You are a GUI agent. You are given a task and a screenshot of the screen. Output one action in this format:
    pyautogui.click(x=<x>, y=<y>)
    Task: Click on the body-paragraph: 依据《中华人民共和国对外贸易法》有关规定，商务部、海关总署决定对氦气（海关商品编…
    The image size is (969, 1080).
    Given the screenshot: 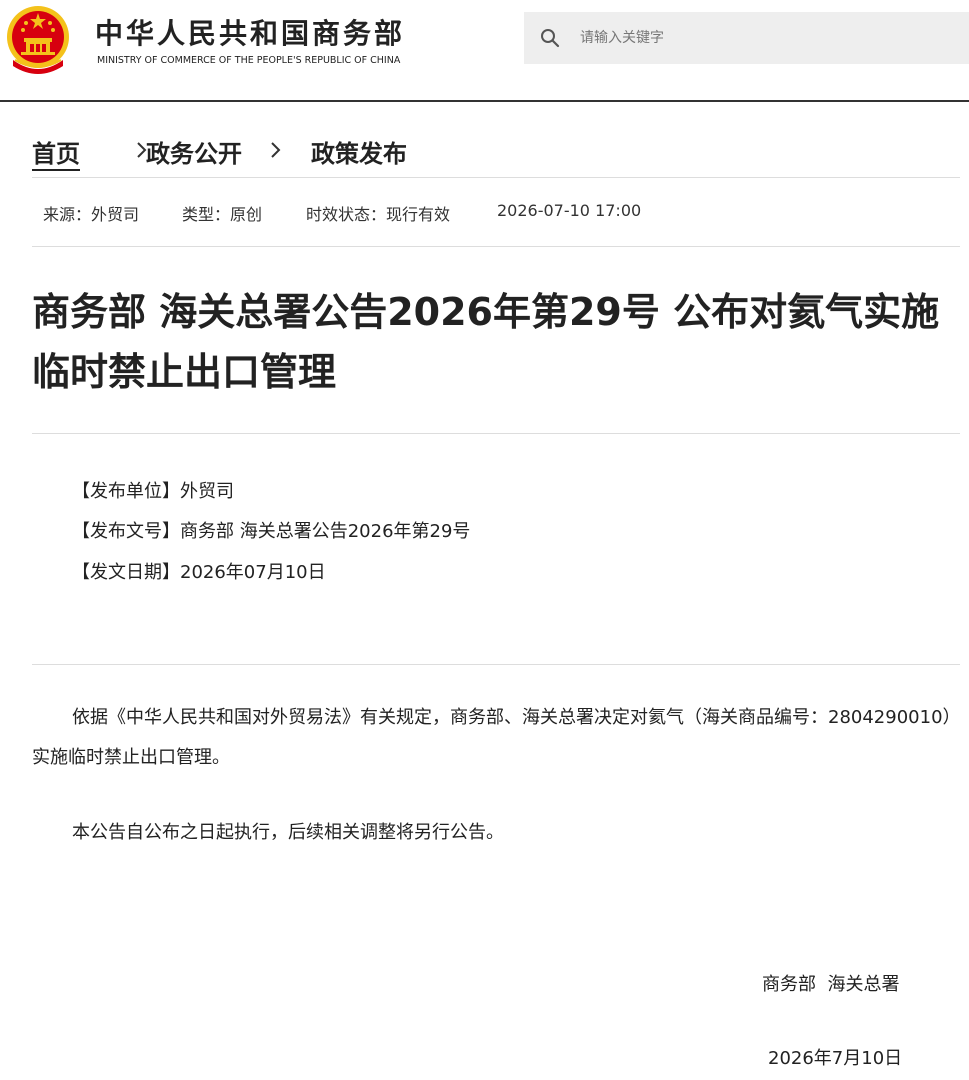 What is the action you would take?
    pyautogui.click(x=496, y=737)
    